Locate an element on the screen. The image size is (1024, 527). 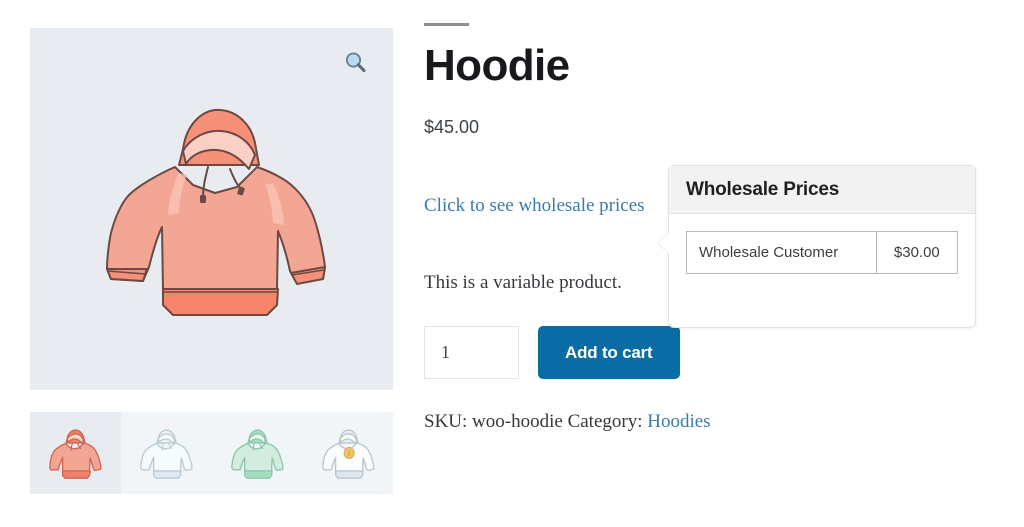
tooltip-arrow-inner-icon is located at coordinates (664, 243).